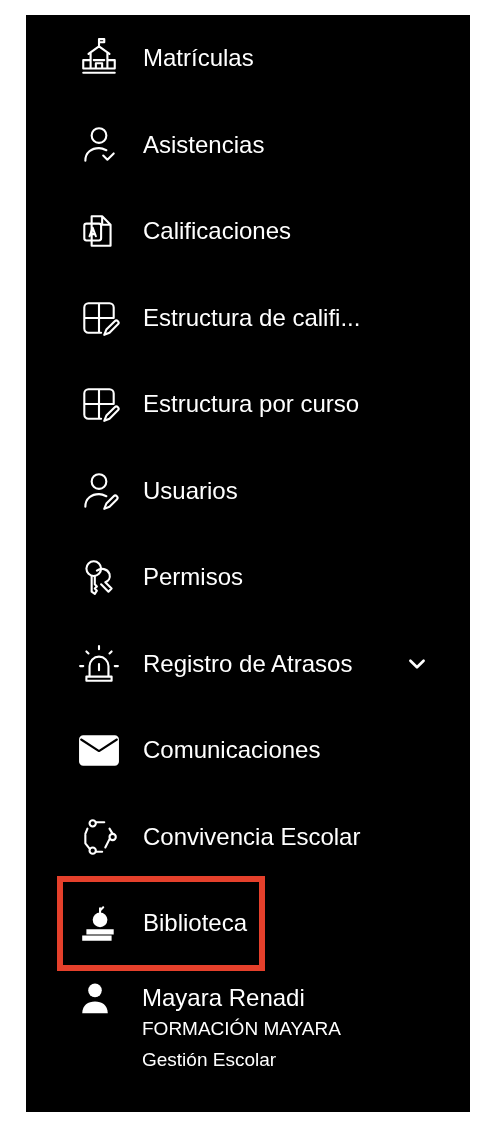  What do you see at coordinates (210, 1059) in the screenshot?
I see `user-role: Gestión Escolar` at bounding box center [210, 1059].